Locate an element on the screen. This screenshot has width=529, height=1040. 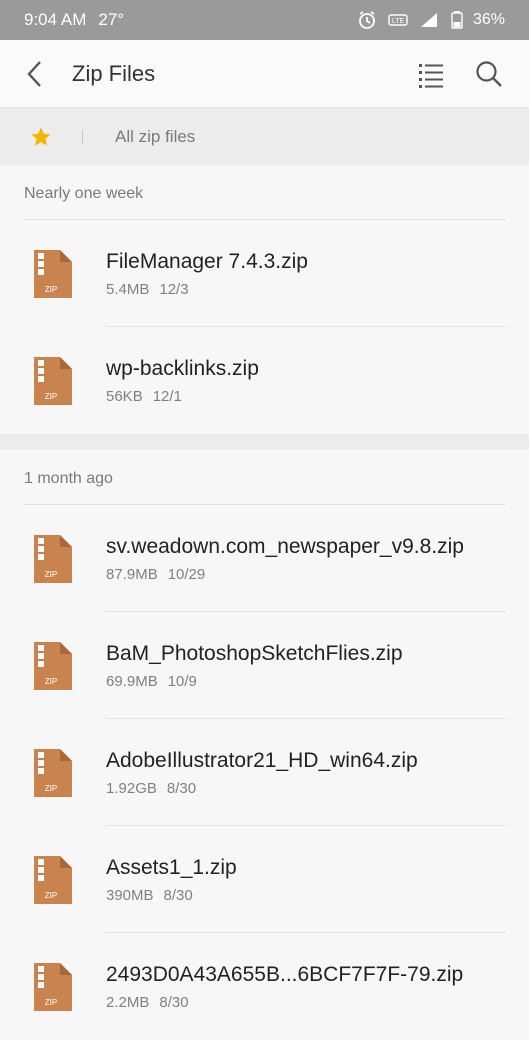
status-time: 9:04 AM is located at coordinates (55, 19).